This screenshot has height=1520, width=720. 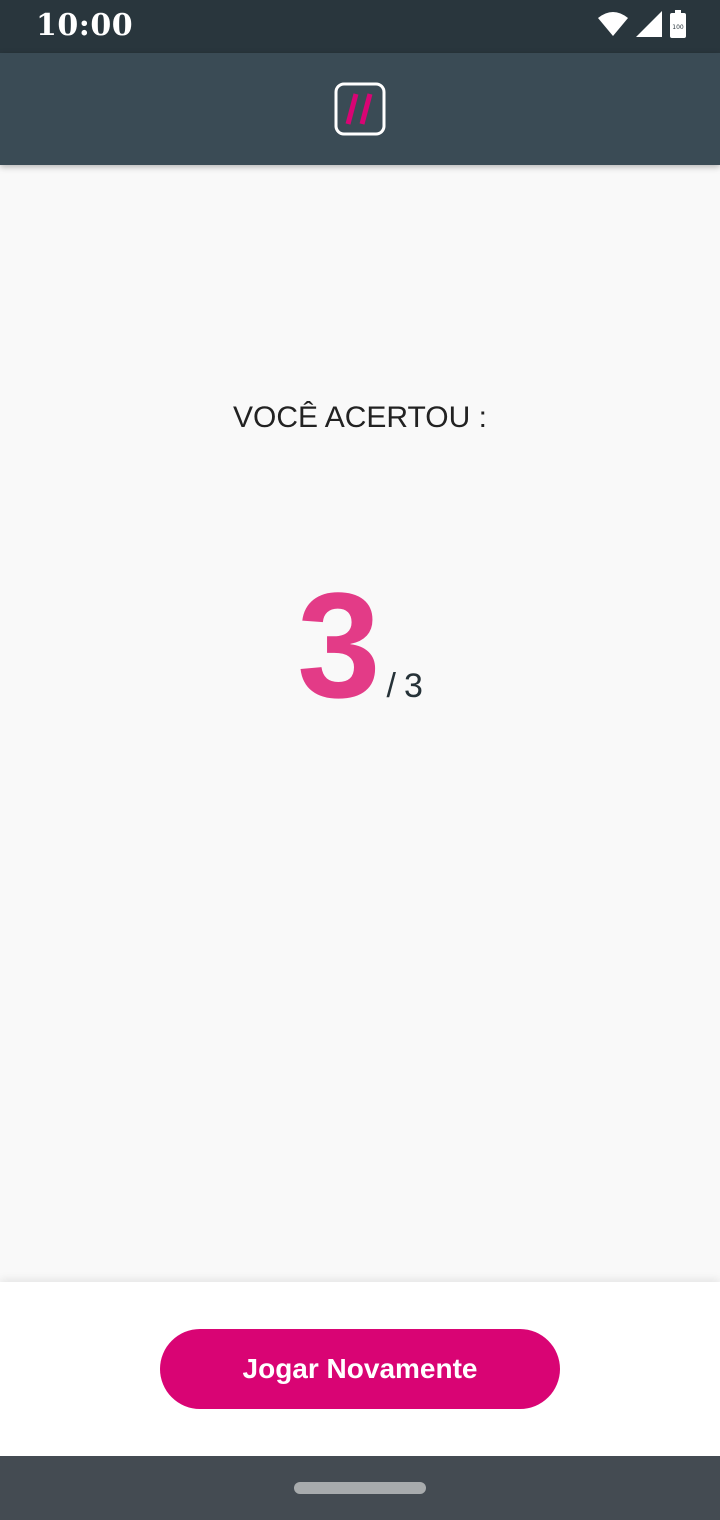 I want to click on home-gesture-handle, so click(x=360, y=1488).